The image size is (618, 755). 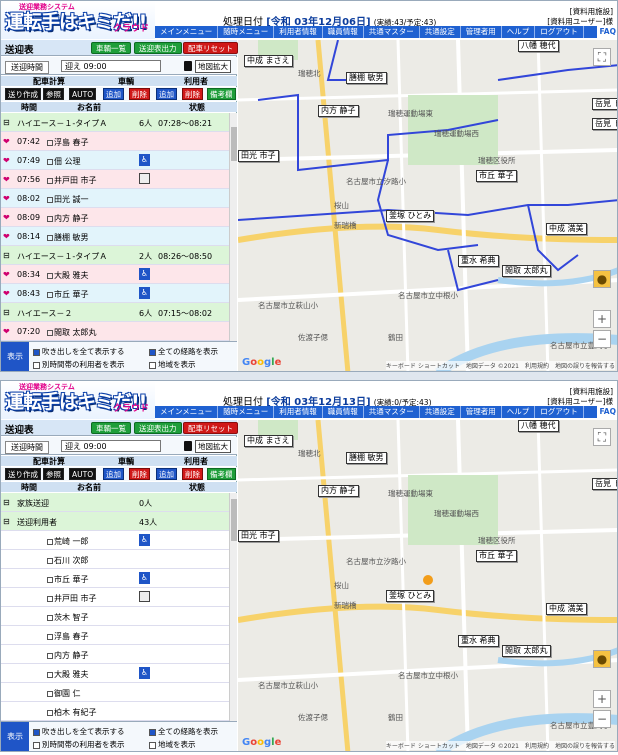 What do you see at coordinates (604, 104) in the screenshot?
I see `map-user-label: 岳見 ト` at bounding box center [604, 104].